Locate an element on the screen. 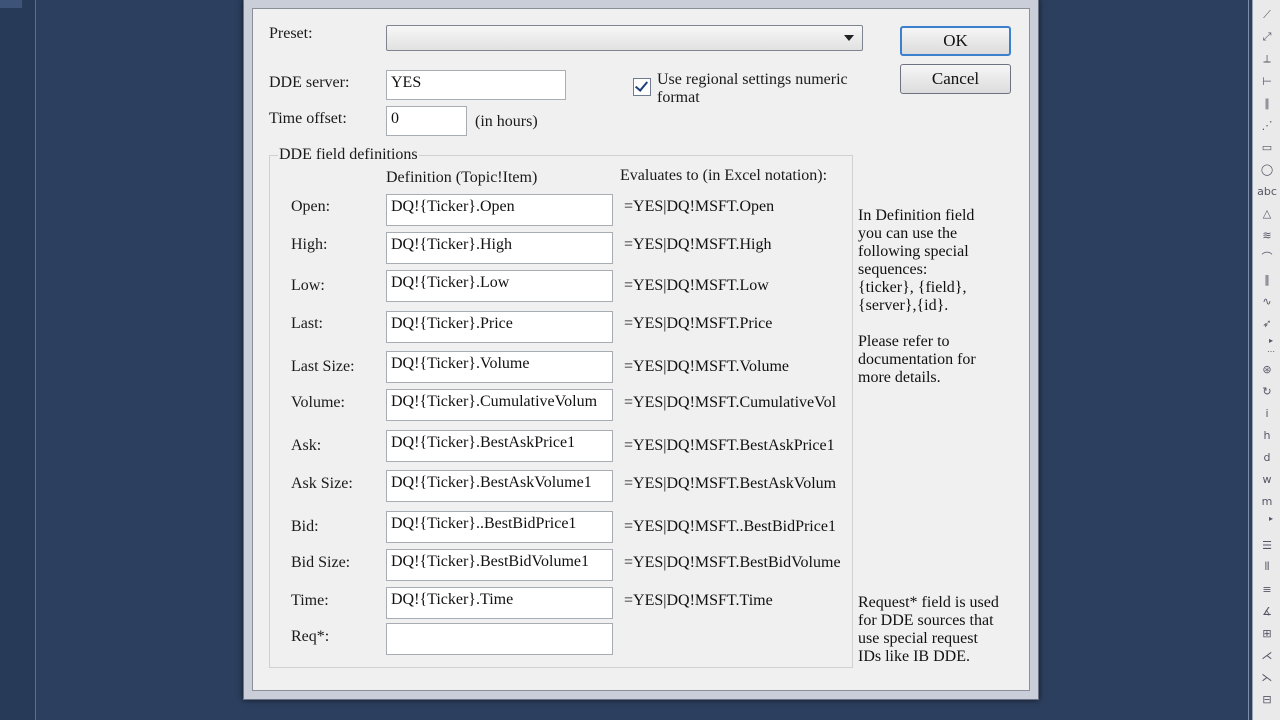 This screenshot has width=1280, height=720. definition-input: DQ!{Ticker}.BestAskVolume1 is located at coordinates (499, 486).